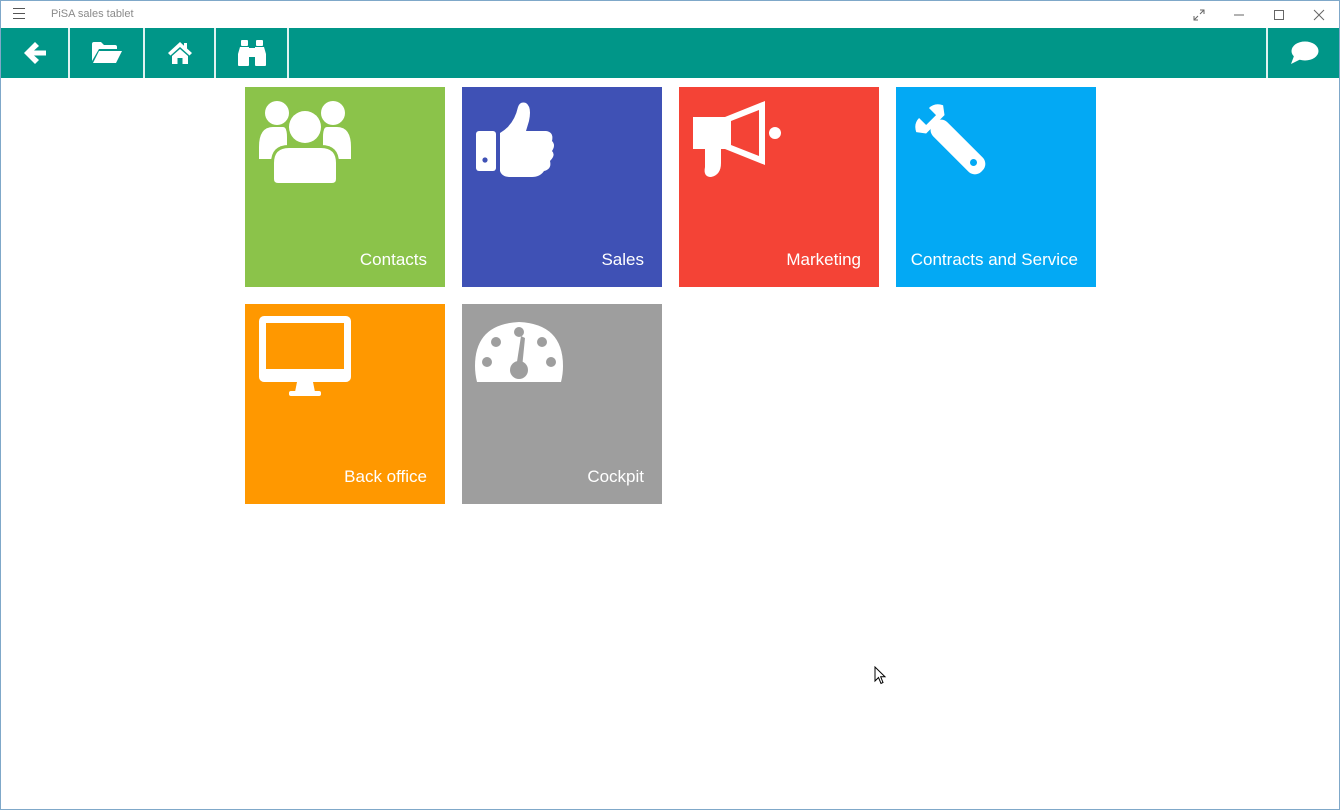 The height and width of the screenshot is (810, 1340). I want to click on back-arrow-icon, so click(34, 53).